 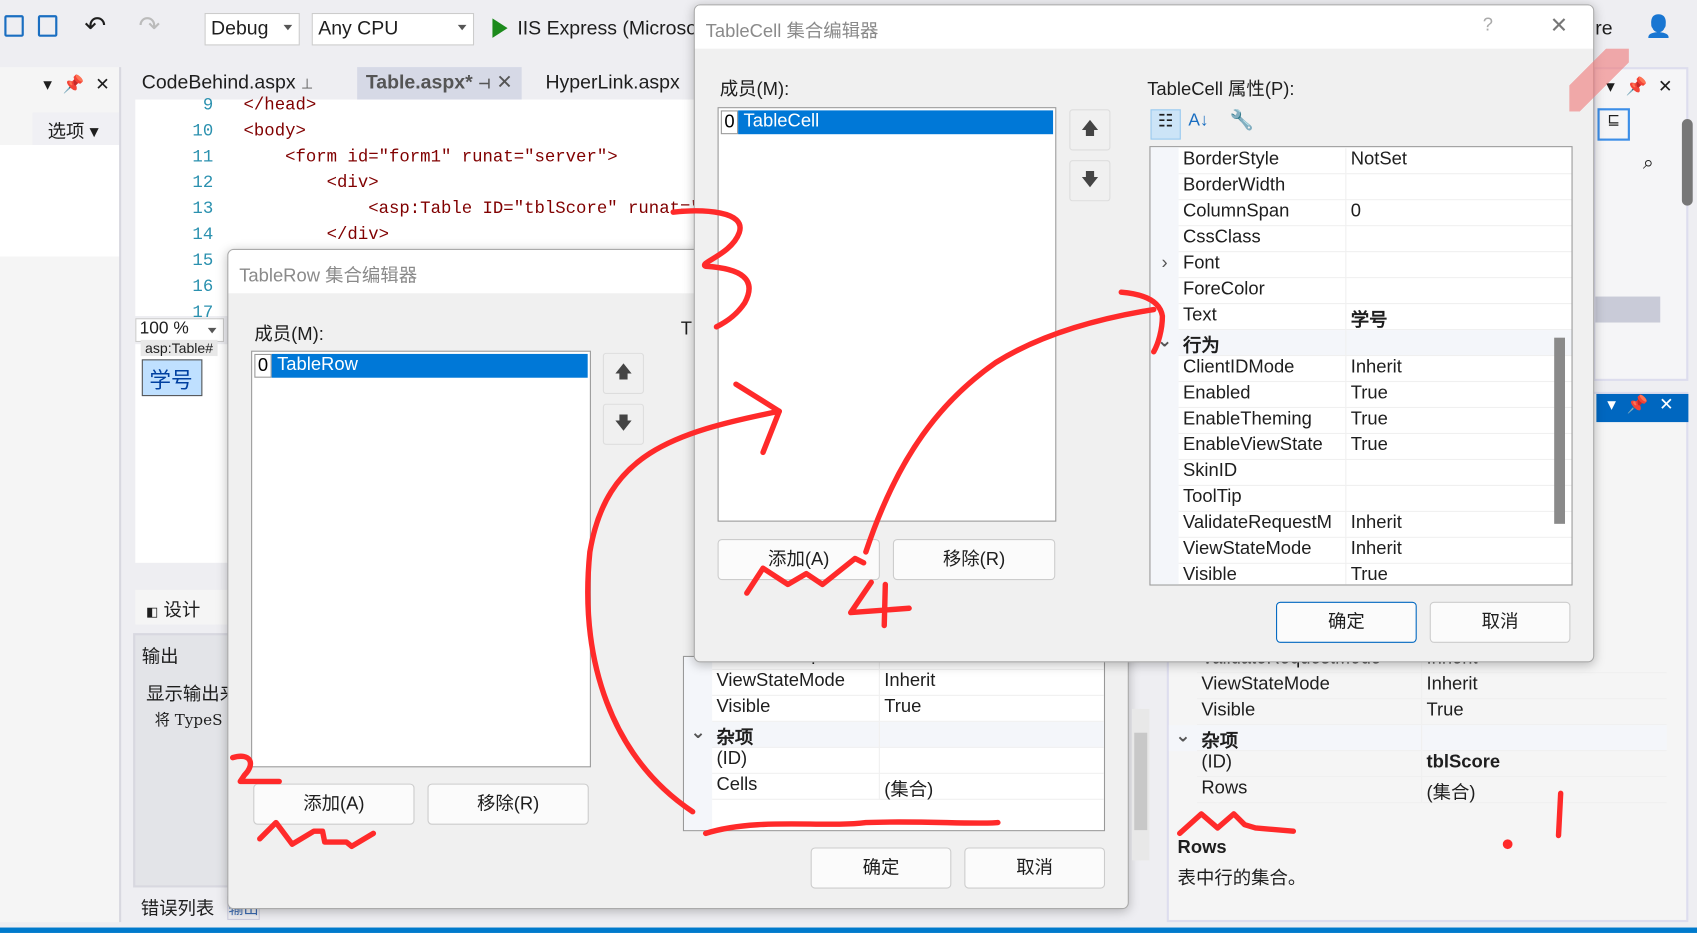 I want to click on annotation-squiggle-add-cell, so click(x=805, y=575).